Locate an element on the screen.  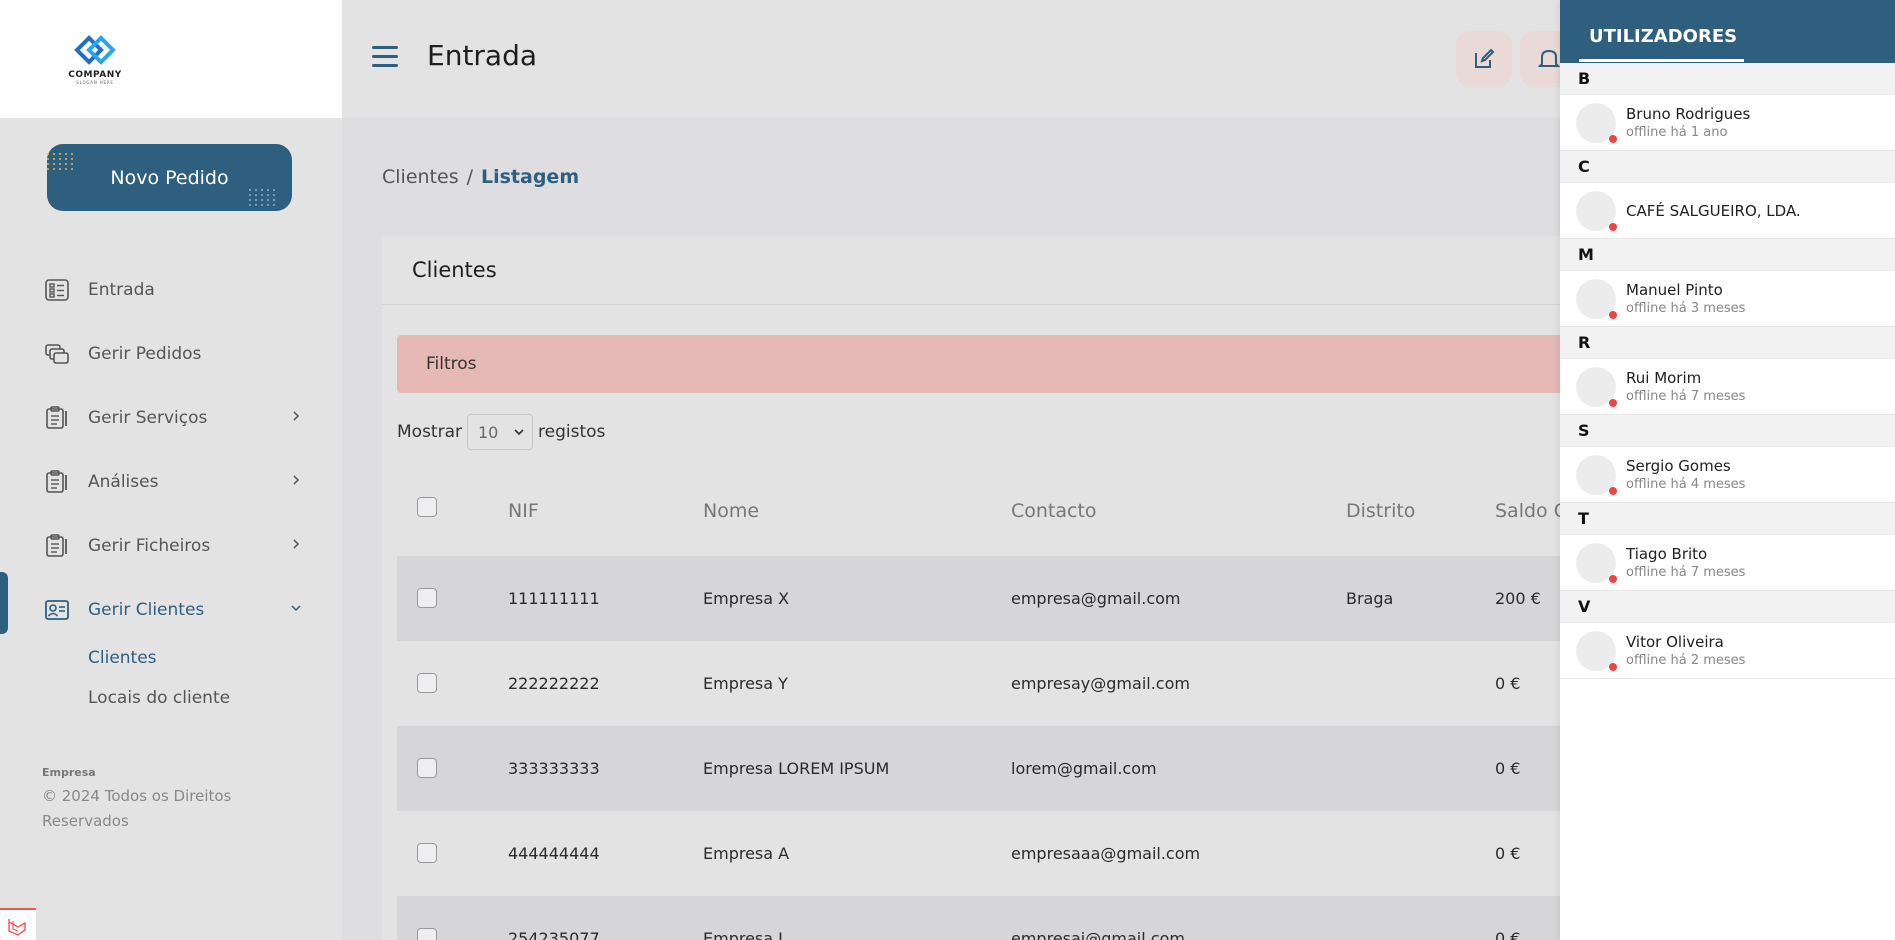
page-size-select: 10 is located at coordinates (500, 432).